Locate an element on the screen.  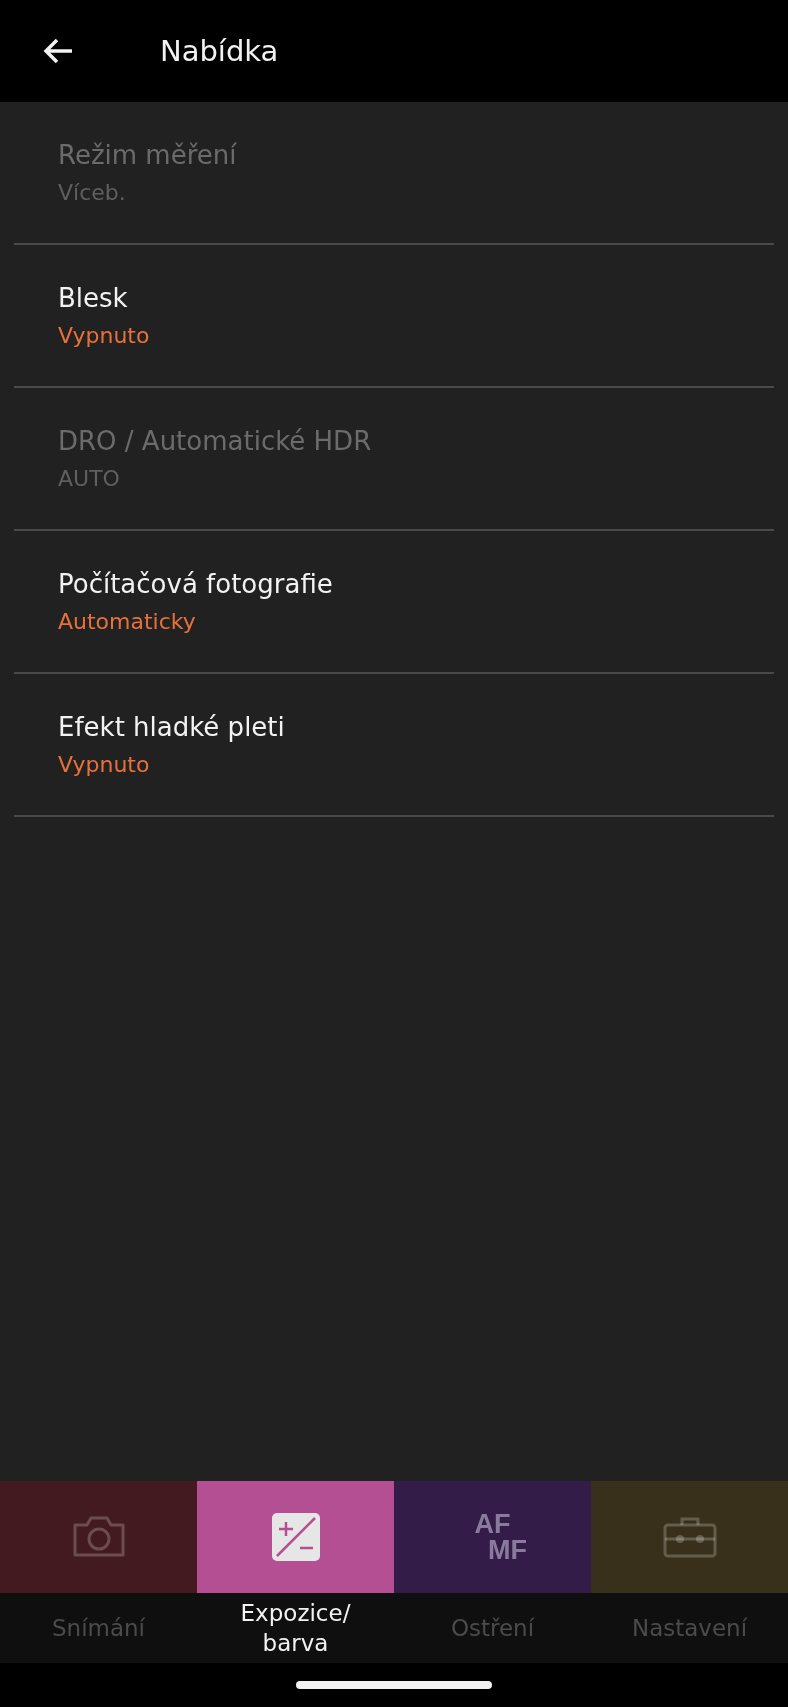
settings-item: Blesk Vypnuto is located at coordinates (394, 316).